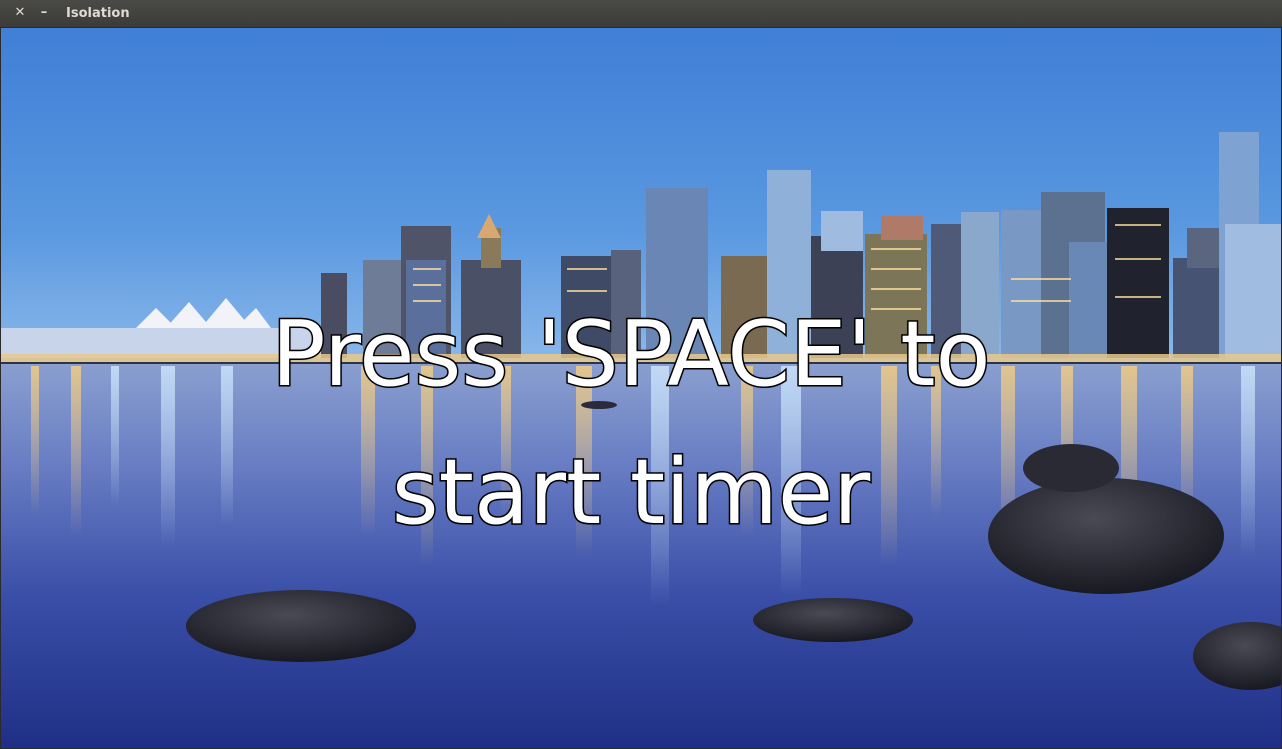 This screenshot has width=1282, height=749. I want to click on window-titlebar: ✕ – Isolation, so click(641, 14).